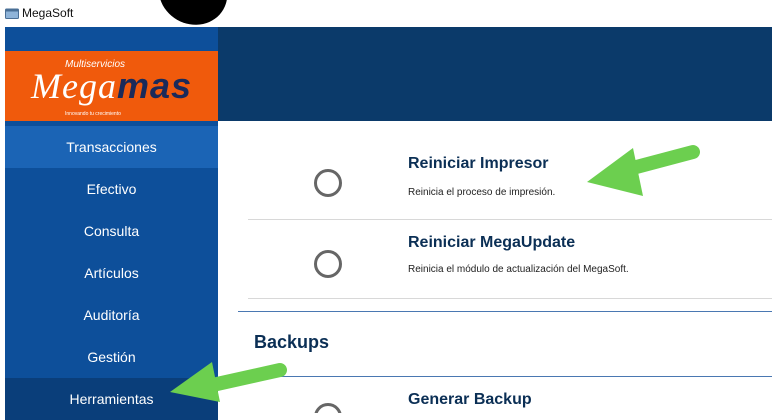  What do you see at coordinates (492, 242) in the screenshot?
I see `tool-title: Reiniciar MegaUpdate` at bounding box center [492, 242].